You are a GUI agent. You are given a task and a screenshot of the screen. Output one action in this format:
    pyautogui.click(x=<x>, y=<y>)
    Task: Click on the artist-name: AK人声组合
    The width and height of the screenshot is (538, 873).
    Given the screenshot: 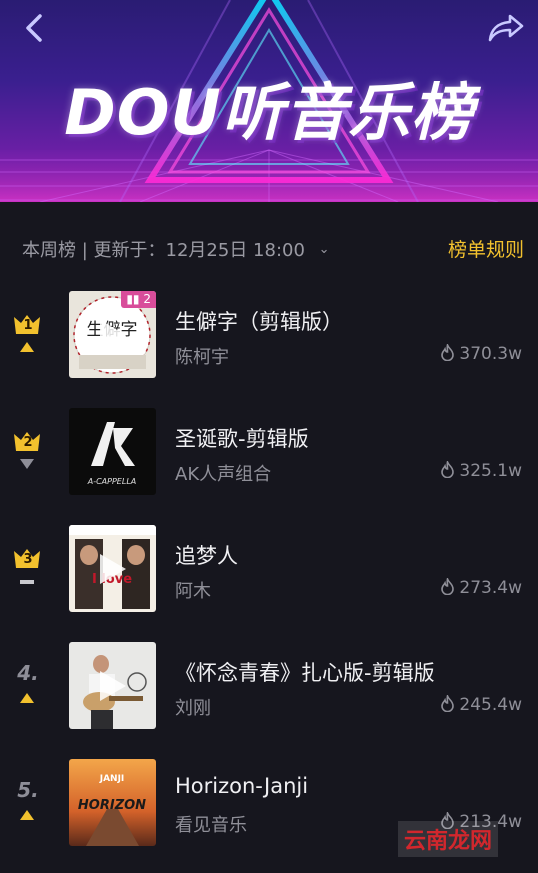 What is the action you would take?
    pyautogui.click(x=223, y=474)
    